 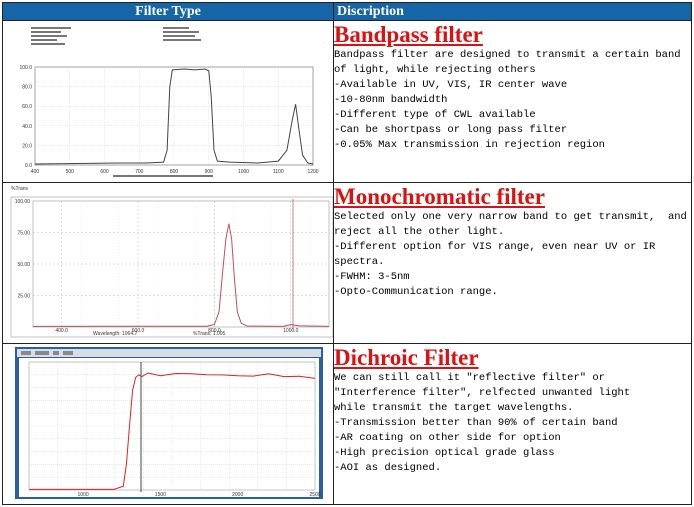 What do you see at coordinates (169, 427) in the screenshot?
I see `dichroic-plot-area` at bounding box center [169, 427].